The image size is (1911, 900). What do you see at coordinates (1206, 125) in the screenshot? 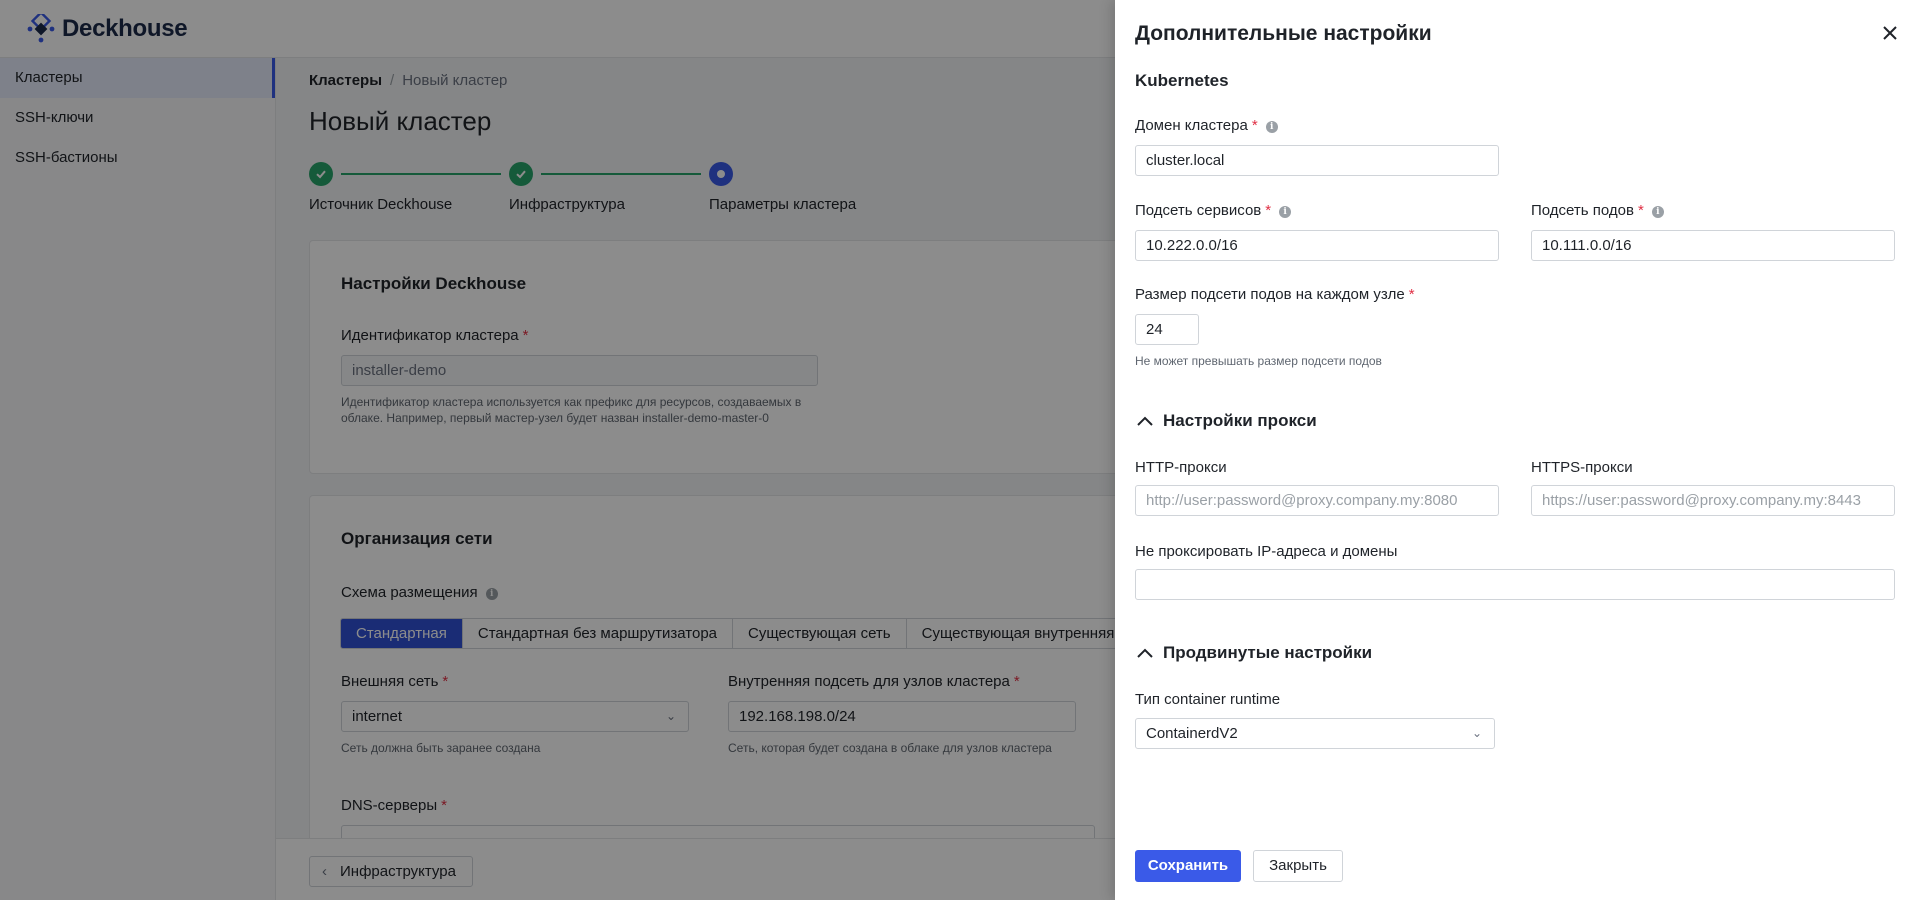
I see `field-label: Домен кластера * i` at bounding box center [1206, 125].